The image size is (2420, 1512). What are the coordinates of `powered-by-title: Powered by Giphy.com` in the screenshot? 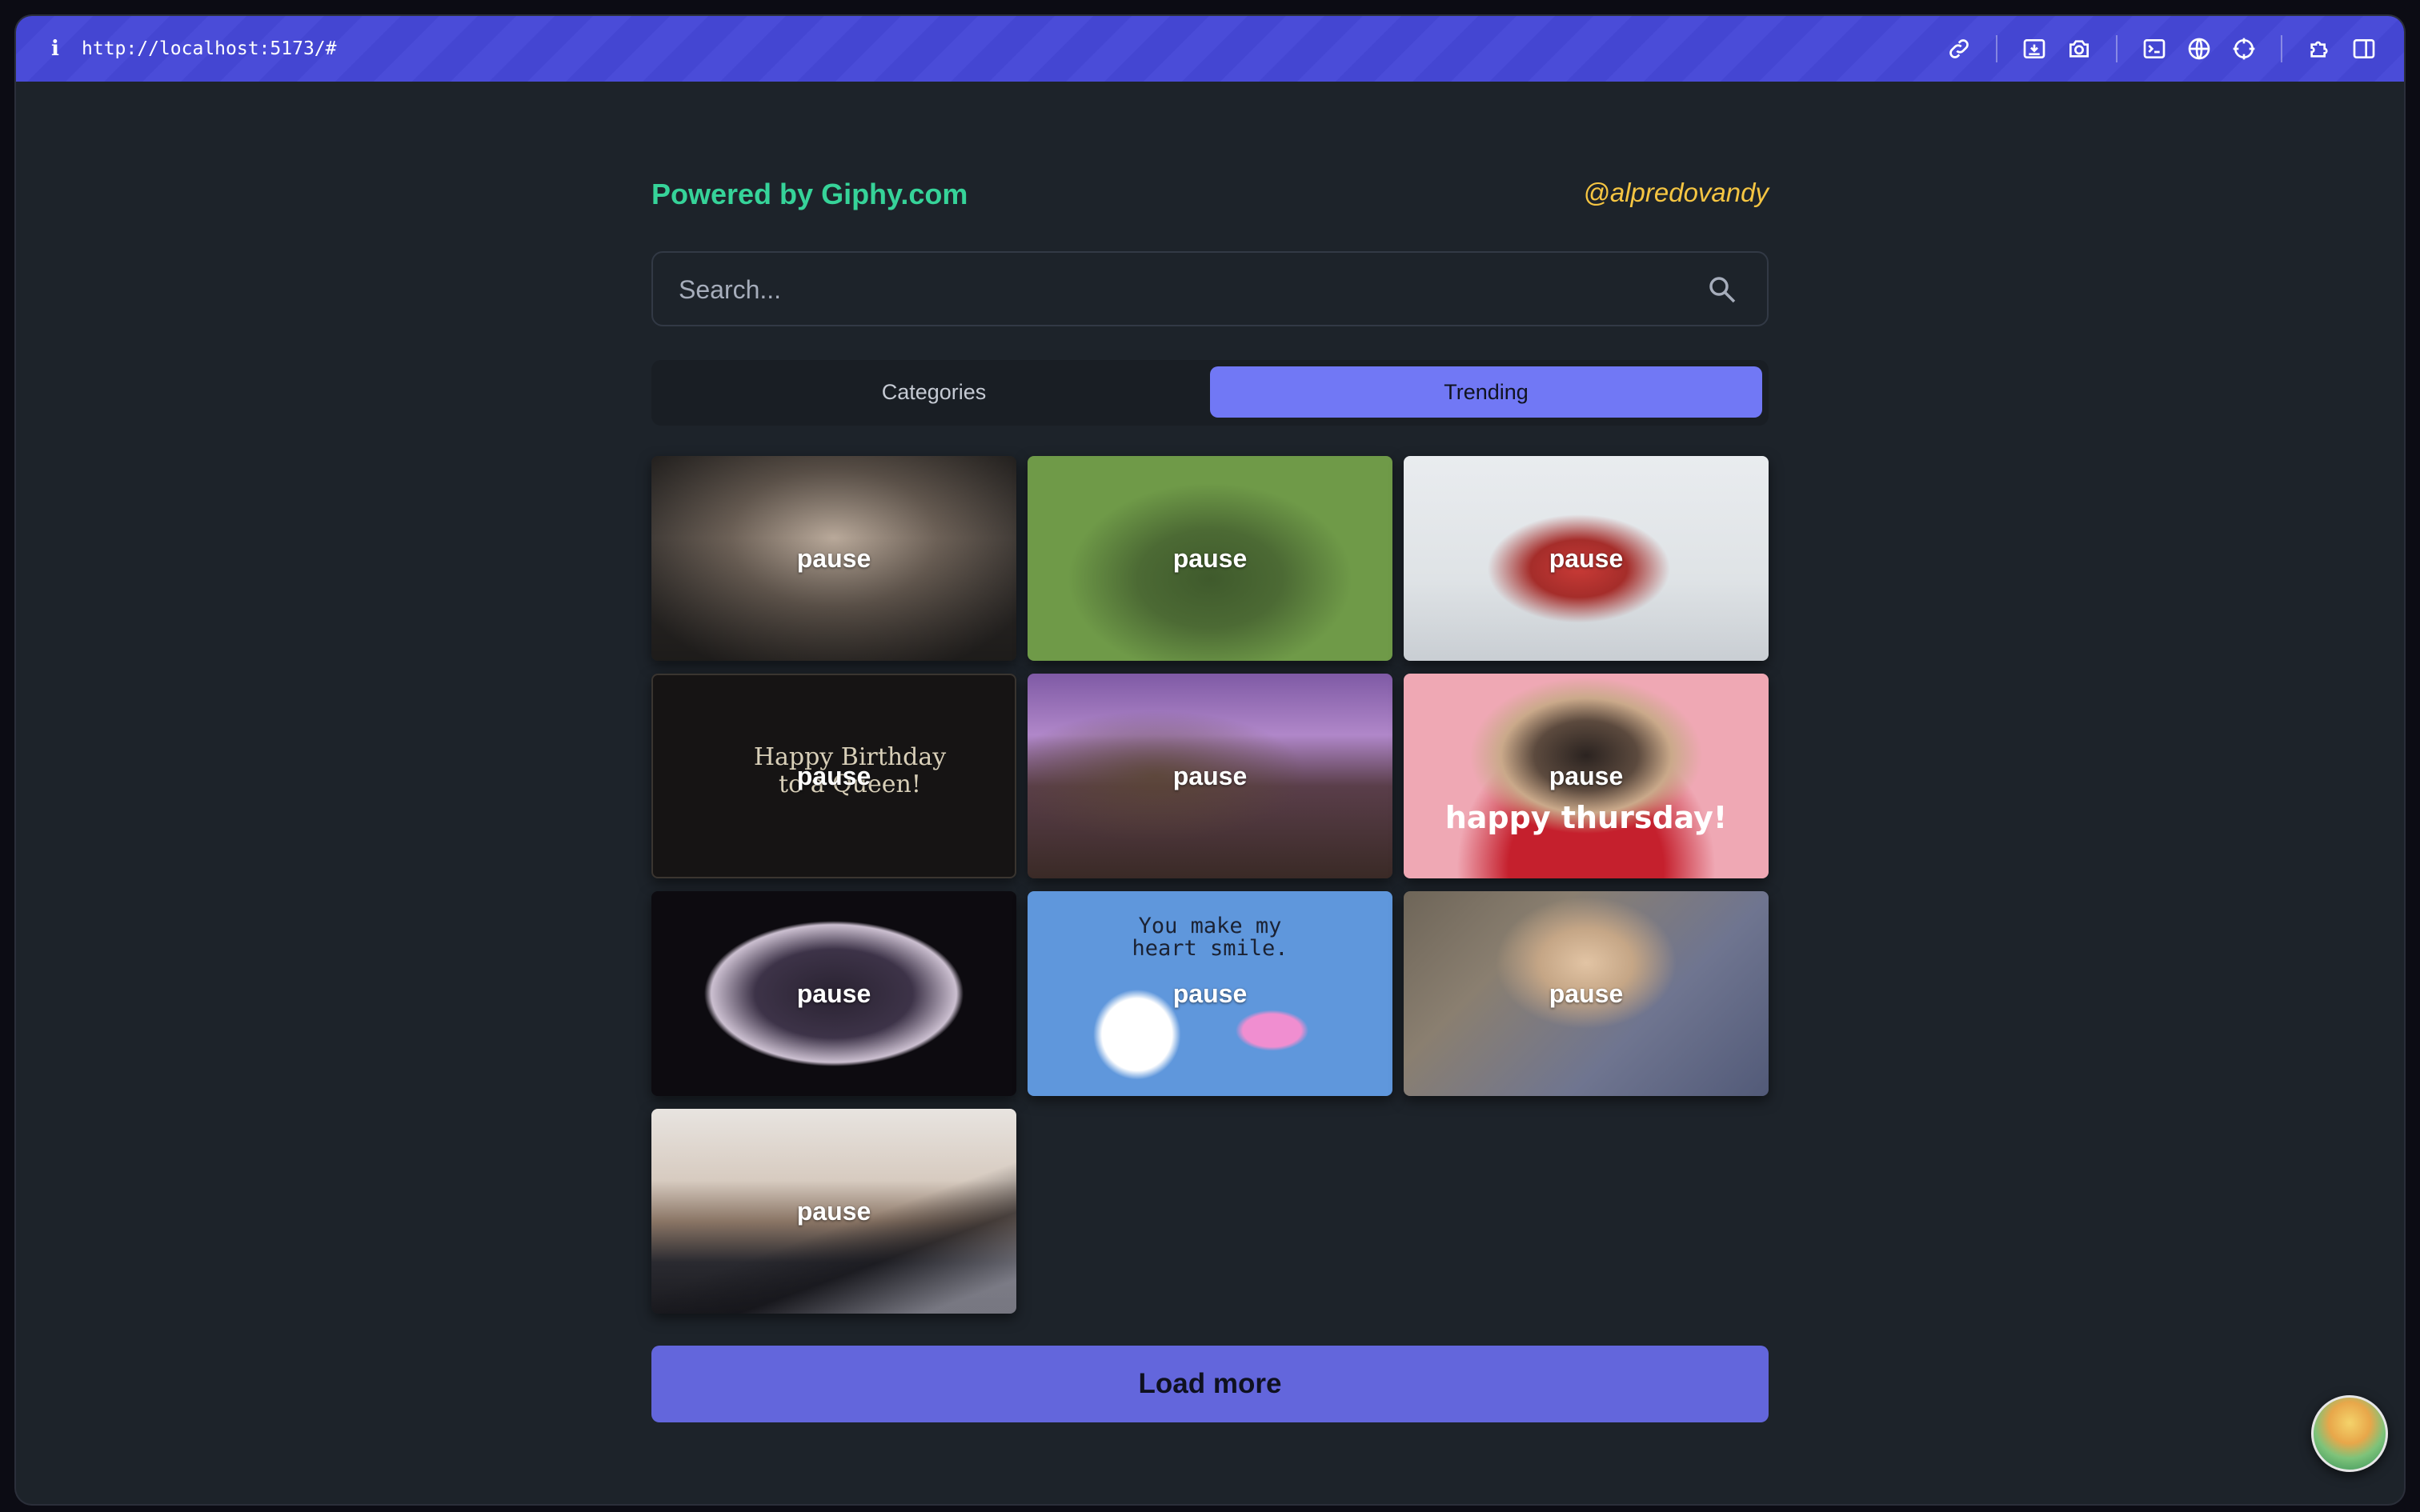 It's located at (809, 194).